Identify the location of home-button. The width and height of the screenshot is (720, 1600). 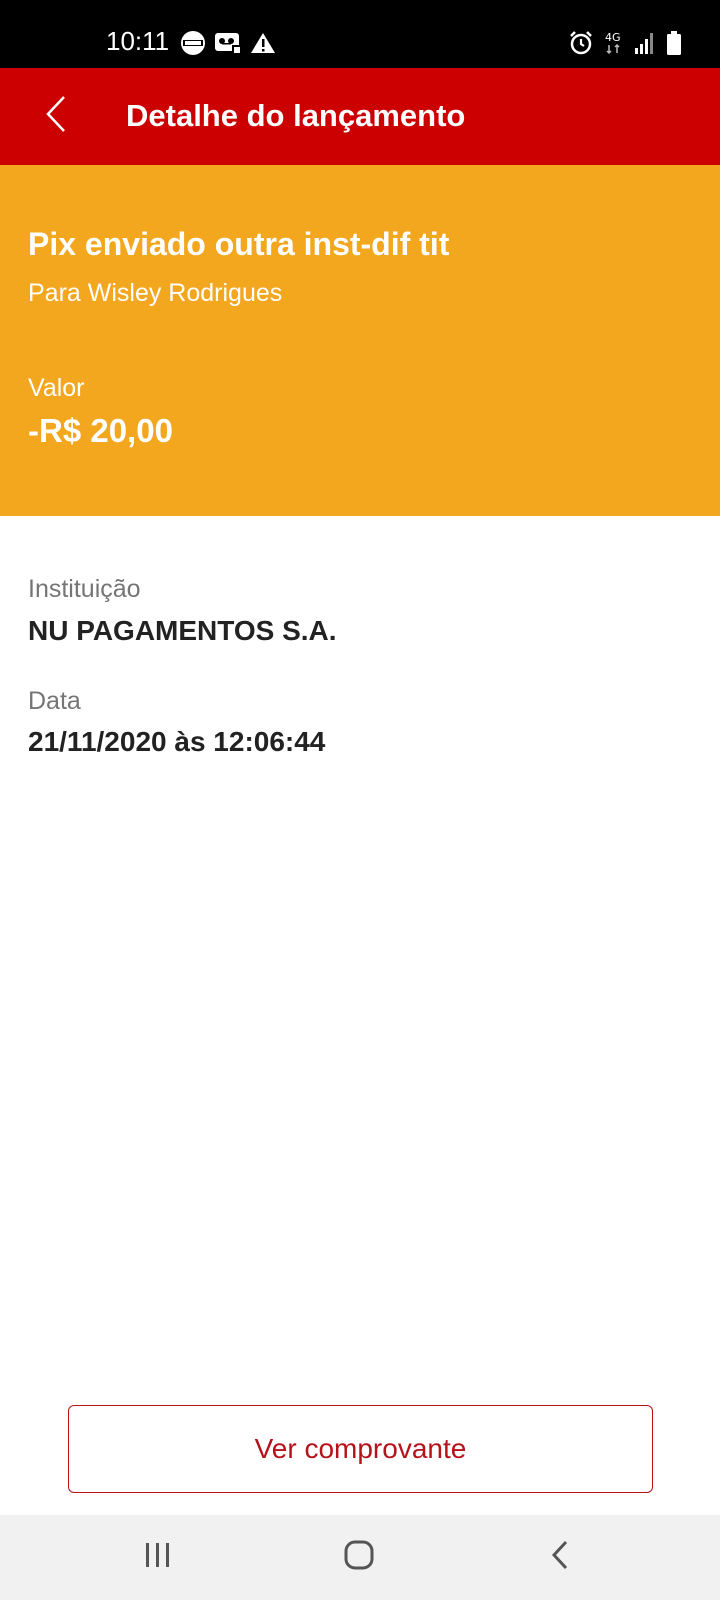
(359, 1557).